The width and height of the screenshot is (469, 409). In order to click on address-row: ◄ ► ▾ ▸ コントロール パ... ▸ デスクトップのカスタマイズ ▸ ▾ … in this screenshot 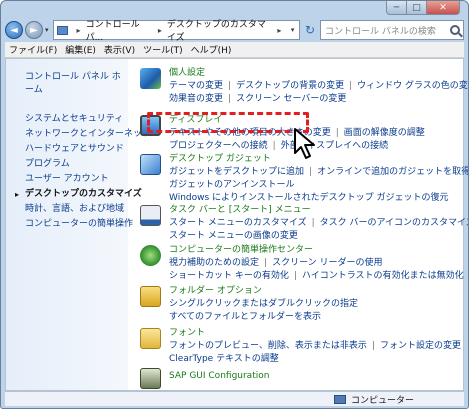, I will do `click(234, 30)`.